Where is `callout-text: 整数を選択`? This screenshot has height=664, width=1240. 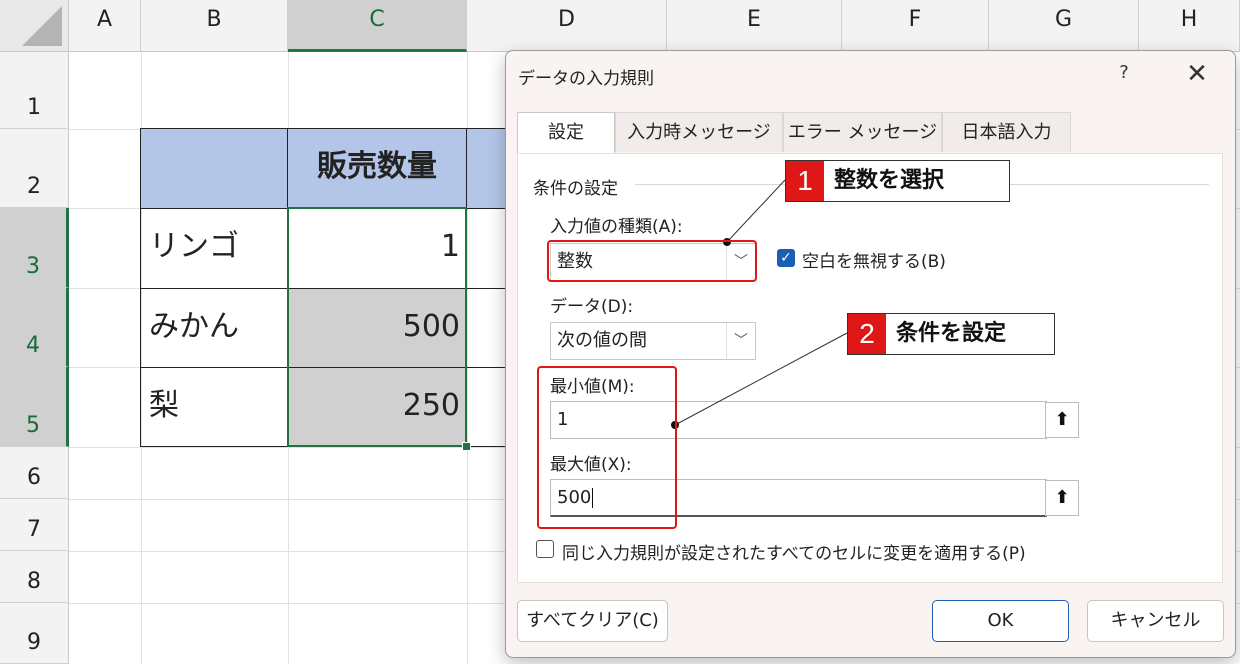
callout-text: 整数を選択 is located at coordinates (889, 180).